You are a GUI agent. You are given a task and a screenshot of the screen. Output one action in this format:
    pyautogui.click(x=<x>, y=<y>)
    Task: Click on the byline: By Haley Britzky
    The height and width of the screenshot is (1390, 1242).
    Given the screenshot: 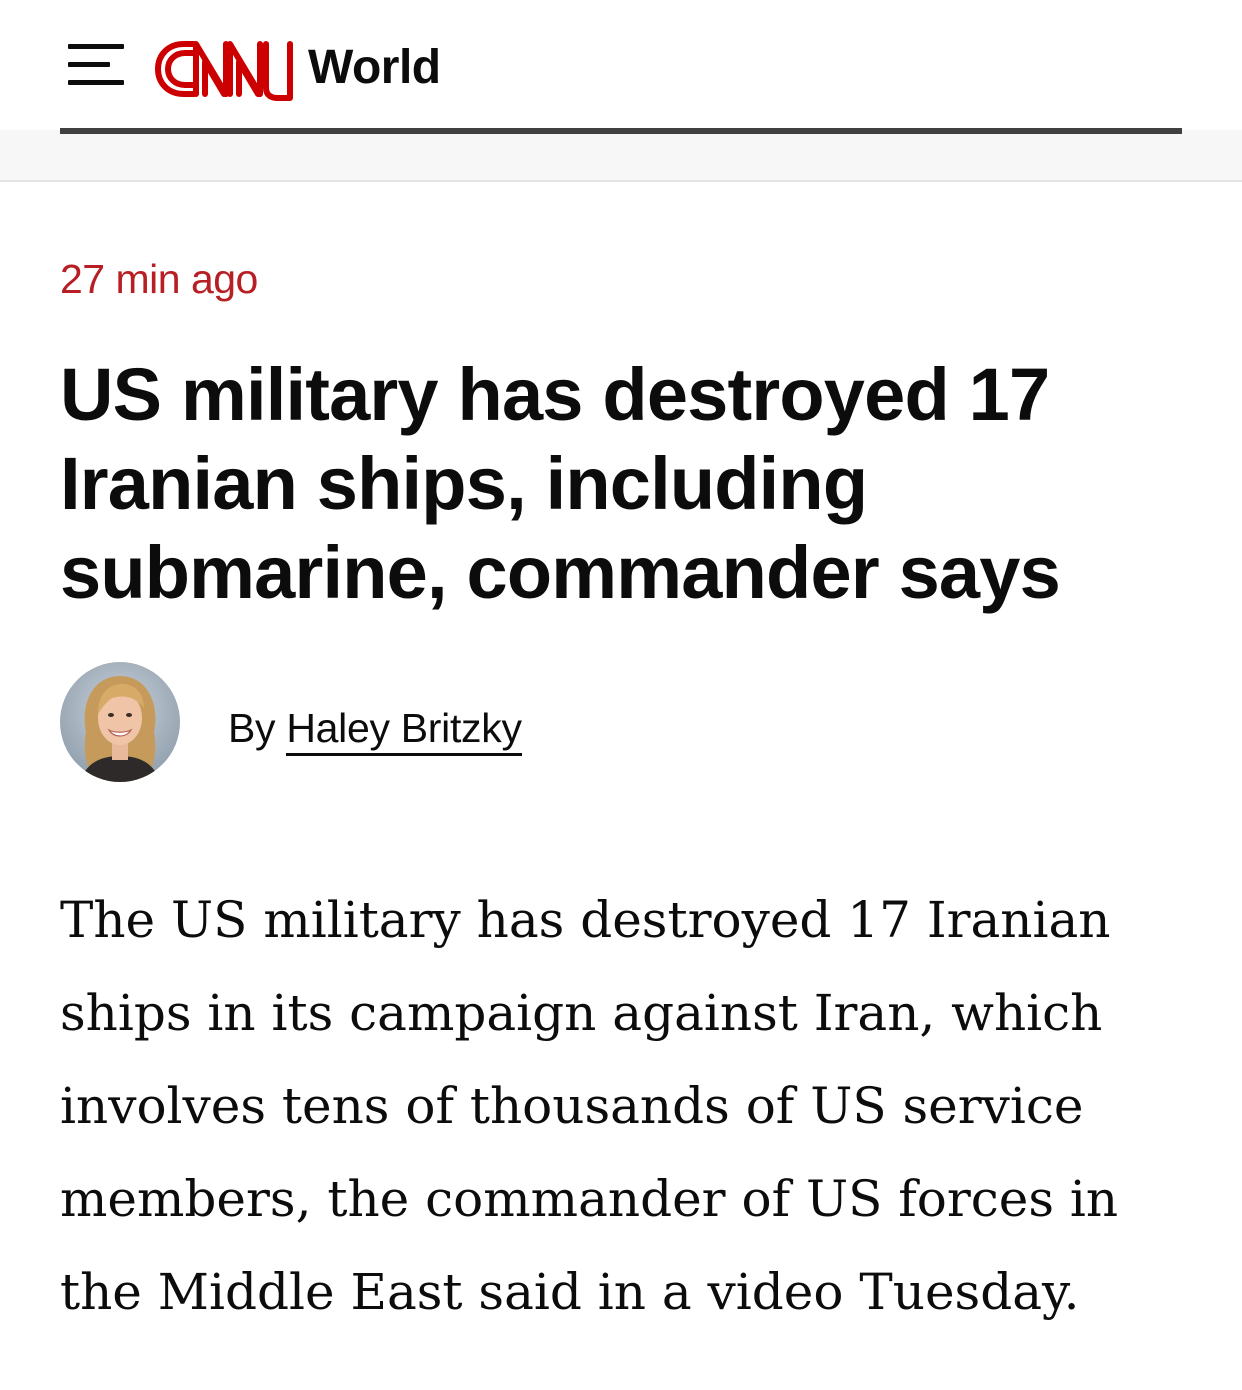 What is the action you would take?
    pyautogui.click(x=375, y=728)
    